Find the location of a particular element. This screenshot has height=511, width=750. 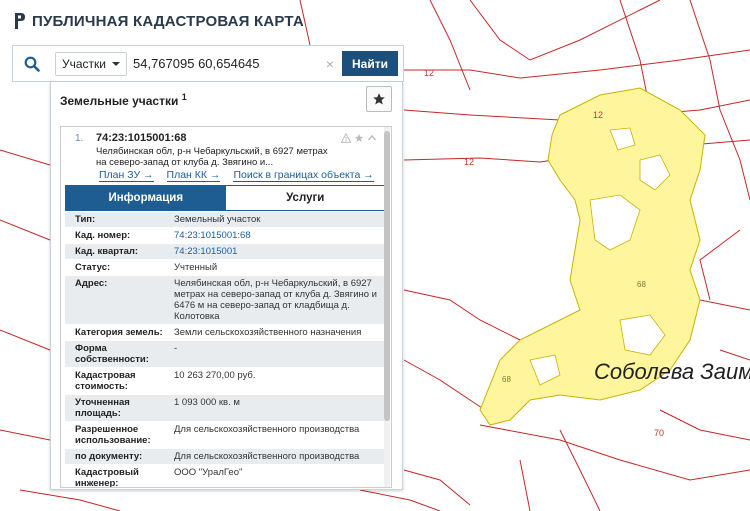

prop-value-link: 74:23:1015001 is located at coordinates (278, 251).